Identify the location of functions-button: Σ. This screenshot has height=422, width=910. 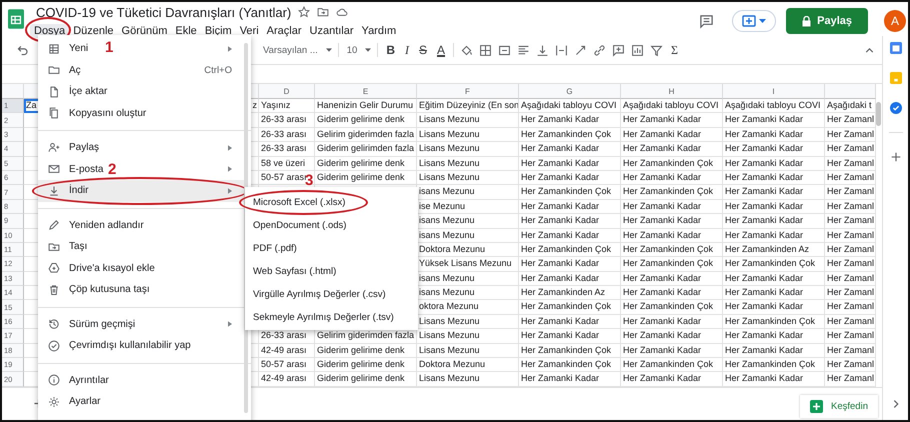
(674, 50).